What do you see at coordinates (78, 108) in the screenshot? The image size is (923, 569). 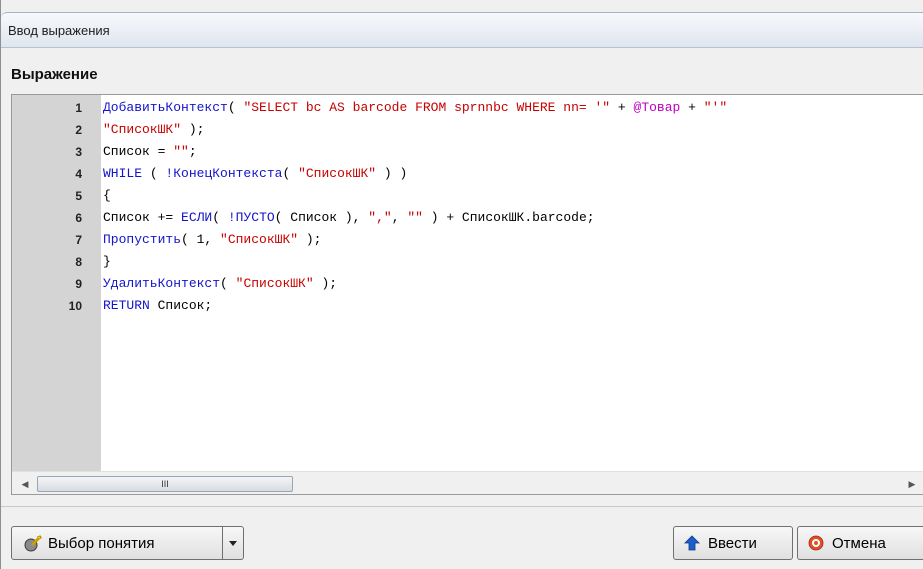 I see `line-number: 1` at bounding box center [78, 108].